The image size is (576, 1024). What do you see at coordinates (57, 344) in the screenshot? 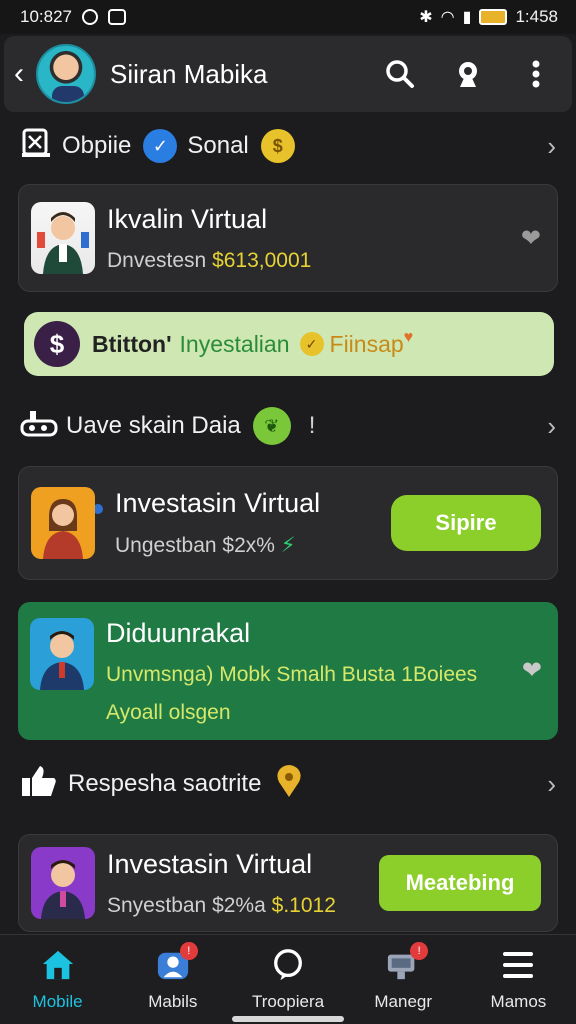
I see `dollar-icon: $` at bounding box center [57, 344].